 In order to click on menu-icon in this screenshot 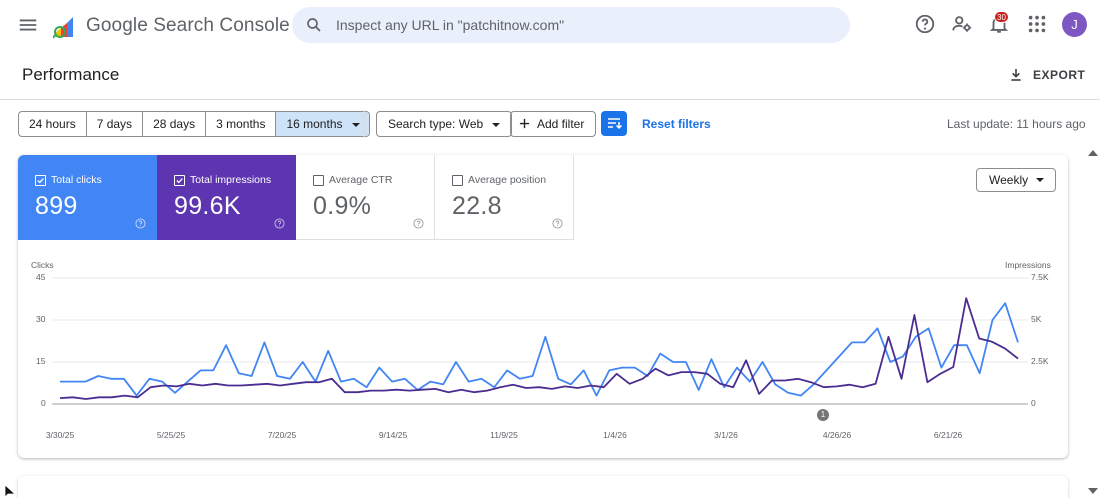, I will do `click(28, 25)`.